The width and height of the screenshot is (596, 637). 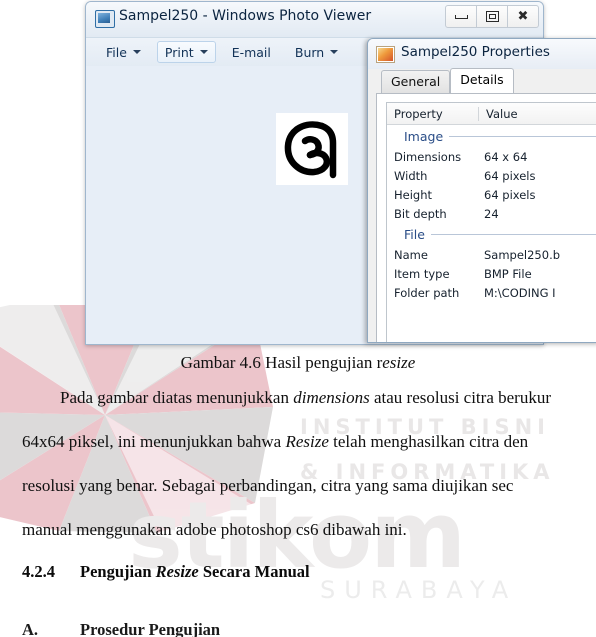 I want to click on property-group-image-label: Image, so click(x=424, y=136).